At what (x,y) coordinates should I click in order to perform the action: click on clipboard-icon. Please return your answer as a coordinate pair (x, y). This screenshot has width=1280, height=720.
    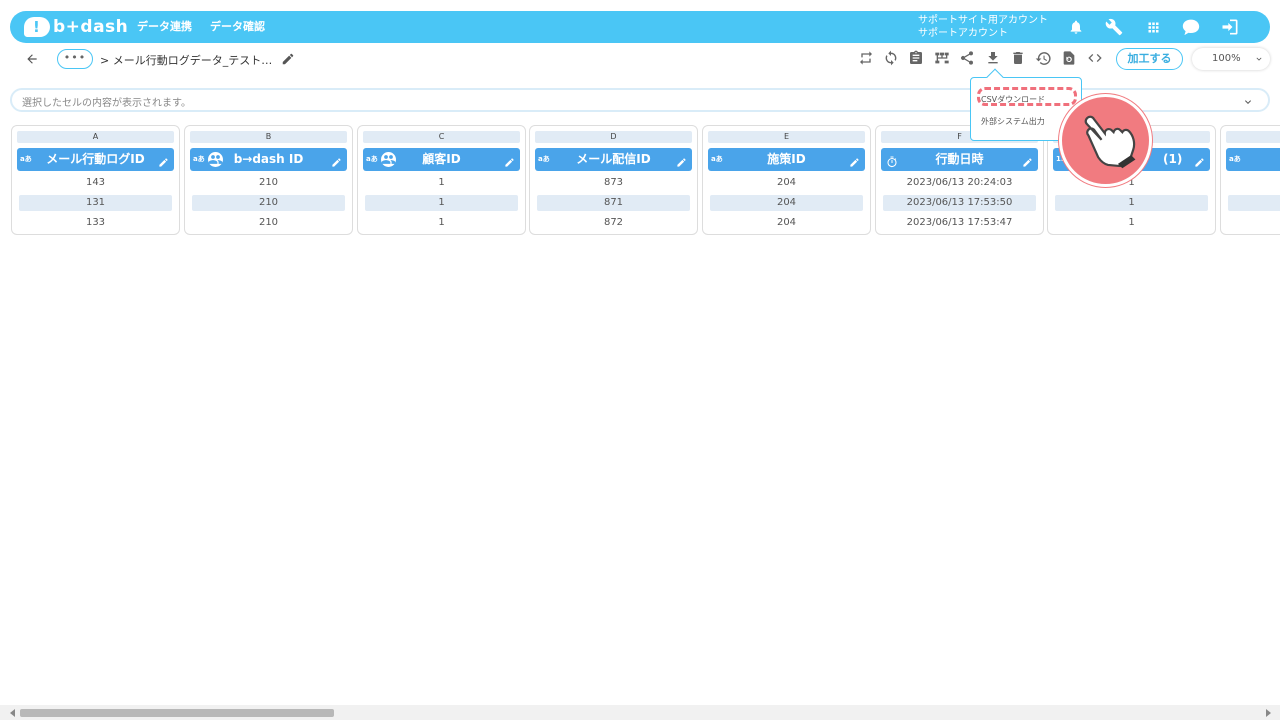
    Looking at the image, I should click on (917, 59).